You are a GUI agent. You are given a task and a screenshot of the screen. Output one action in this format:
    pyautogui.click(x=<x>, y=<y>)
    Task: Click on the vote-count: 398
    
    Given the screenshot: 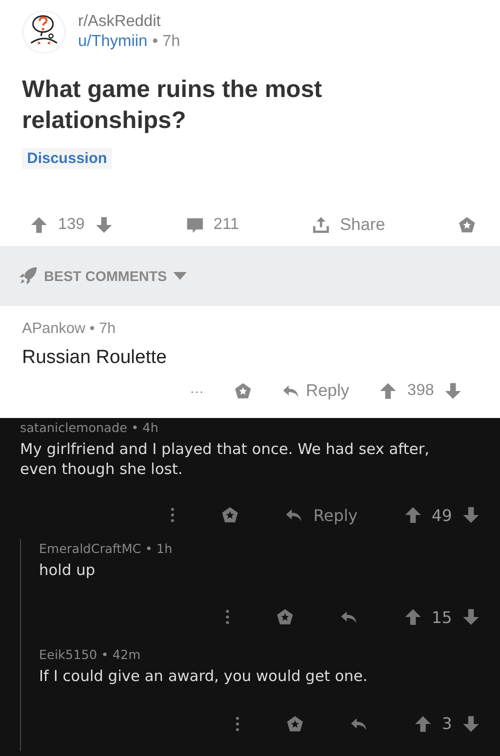 What is the action you would take?
    pyautogui.click(x=420, y=391)
    